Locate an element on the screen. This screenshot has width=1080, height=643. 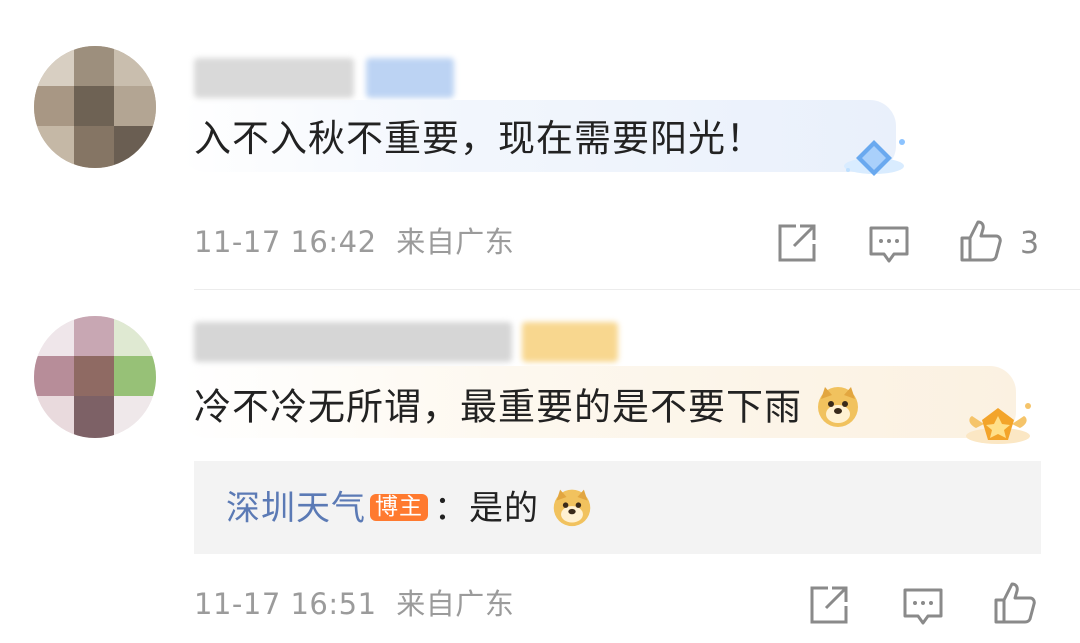
author-tag-badge: 博主 is located at coordinates (399, 507).